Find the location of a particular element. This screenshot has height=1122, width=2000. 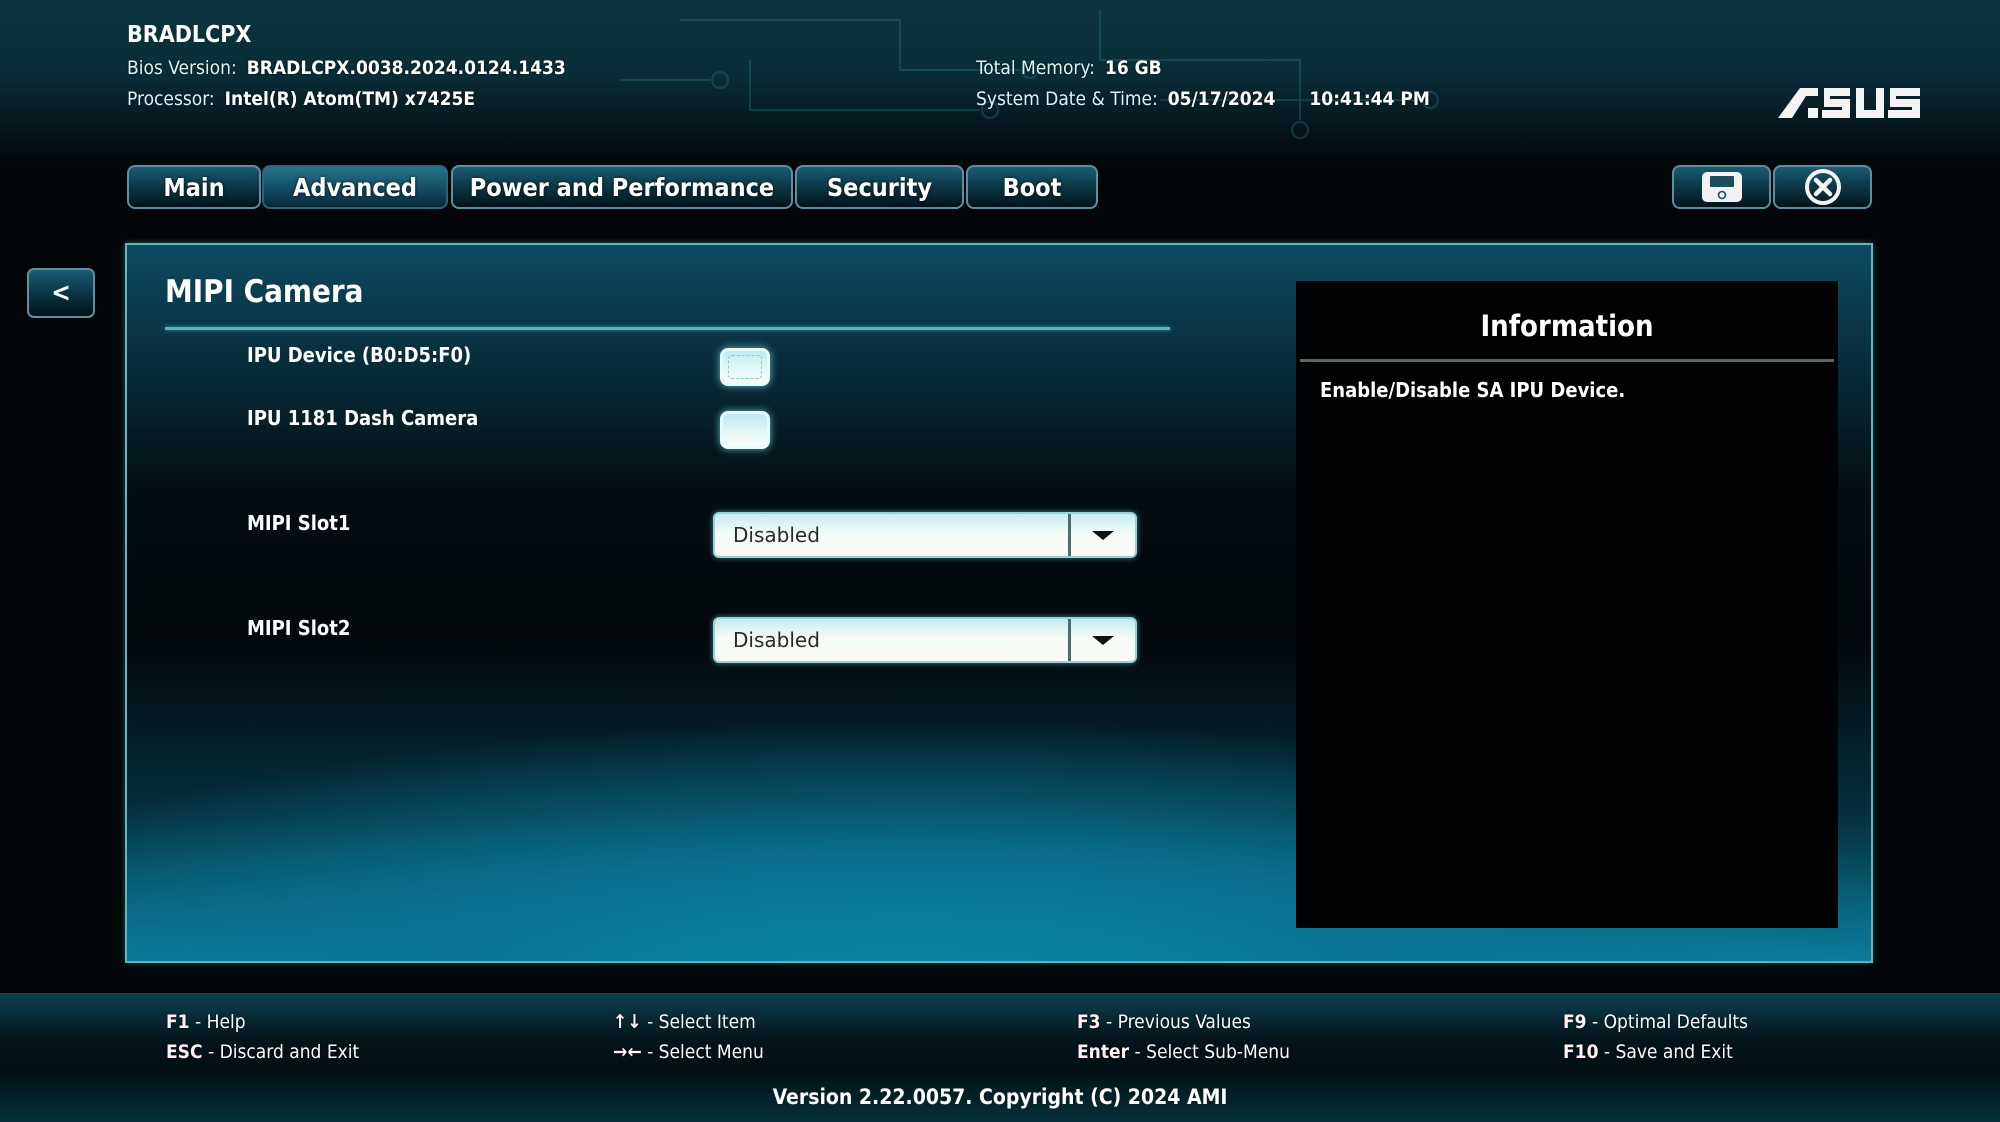

processor-row: Processor: Intel(R) Atom(TM) x7425E is located at coordinates (301, 99).